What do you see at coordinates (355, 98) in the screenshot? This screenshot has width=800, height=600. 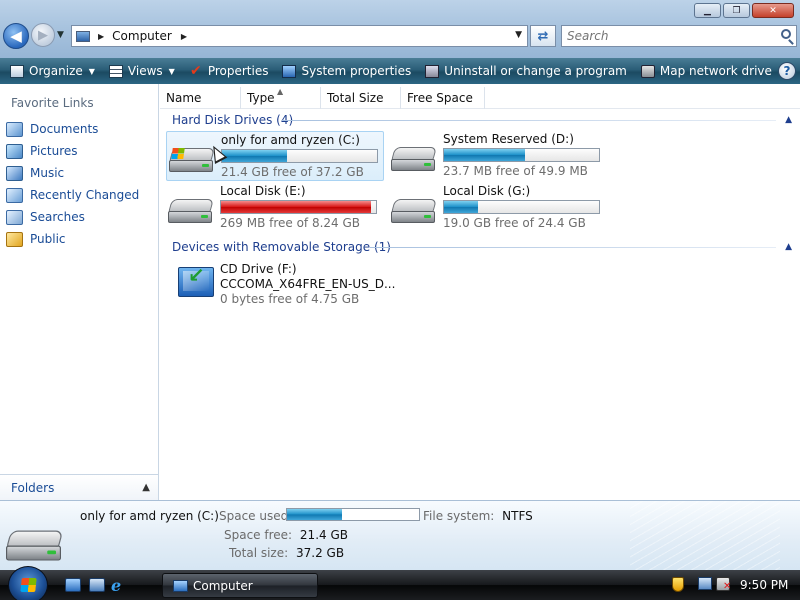 I see `column-header-label: Total Size` at bounding box center [355, 98].